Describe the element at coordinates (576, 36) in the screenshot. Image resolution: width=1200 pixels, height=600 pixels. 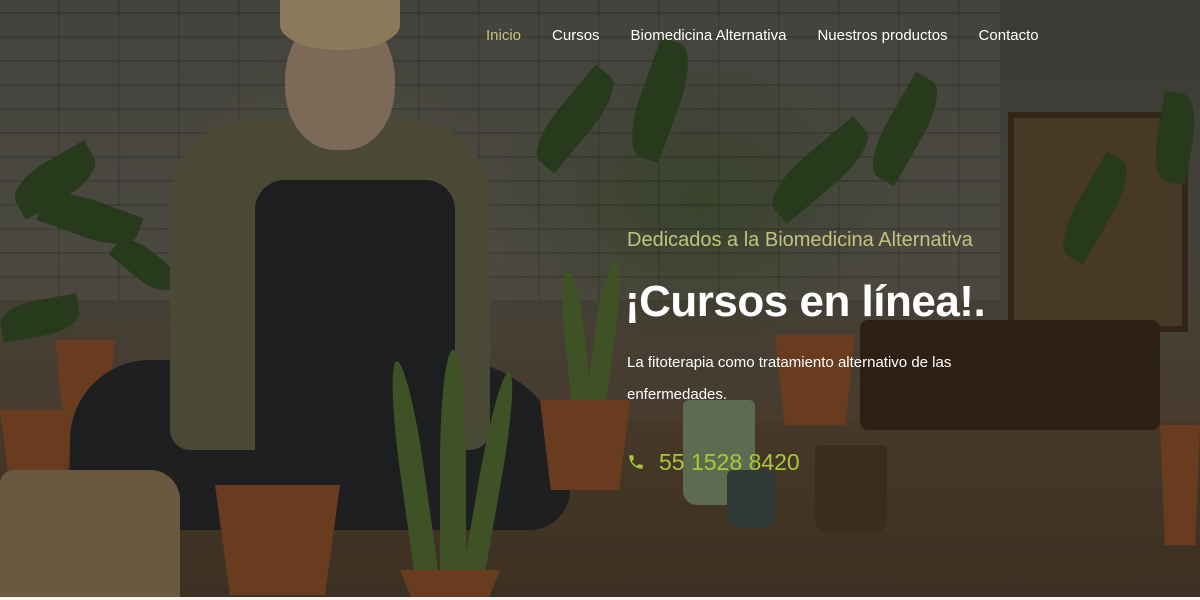
I see `nav-link-cursos: Cursos` at that location.